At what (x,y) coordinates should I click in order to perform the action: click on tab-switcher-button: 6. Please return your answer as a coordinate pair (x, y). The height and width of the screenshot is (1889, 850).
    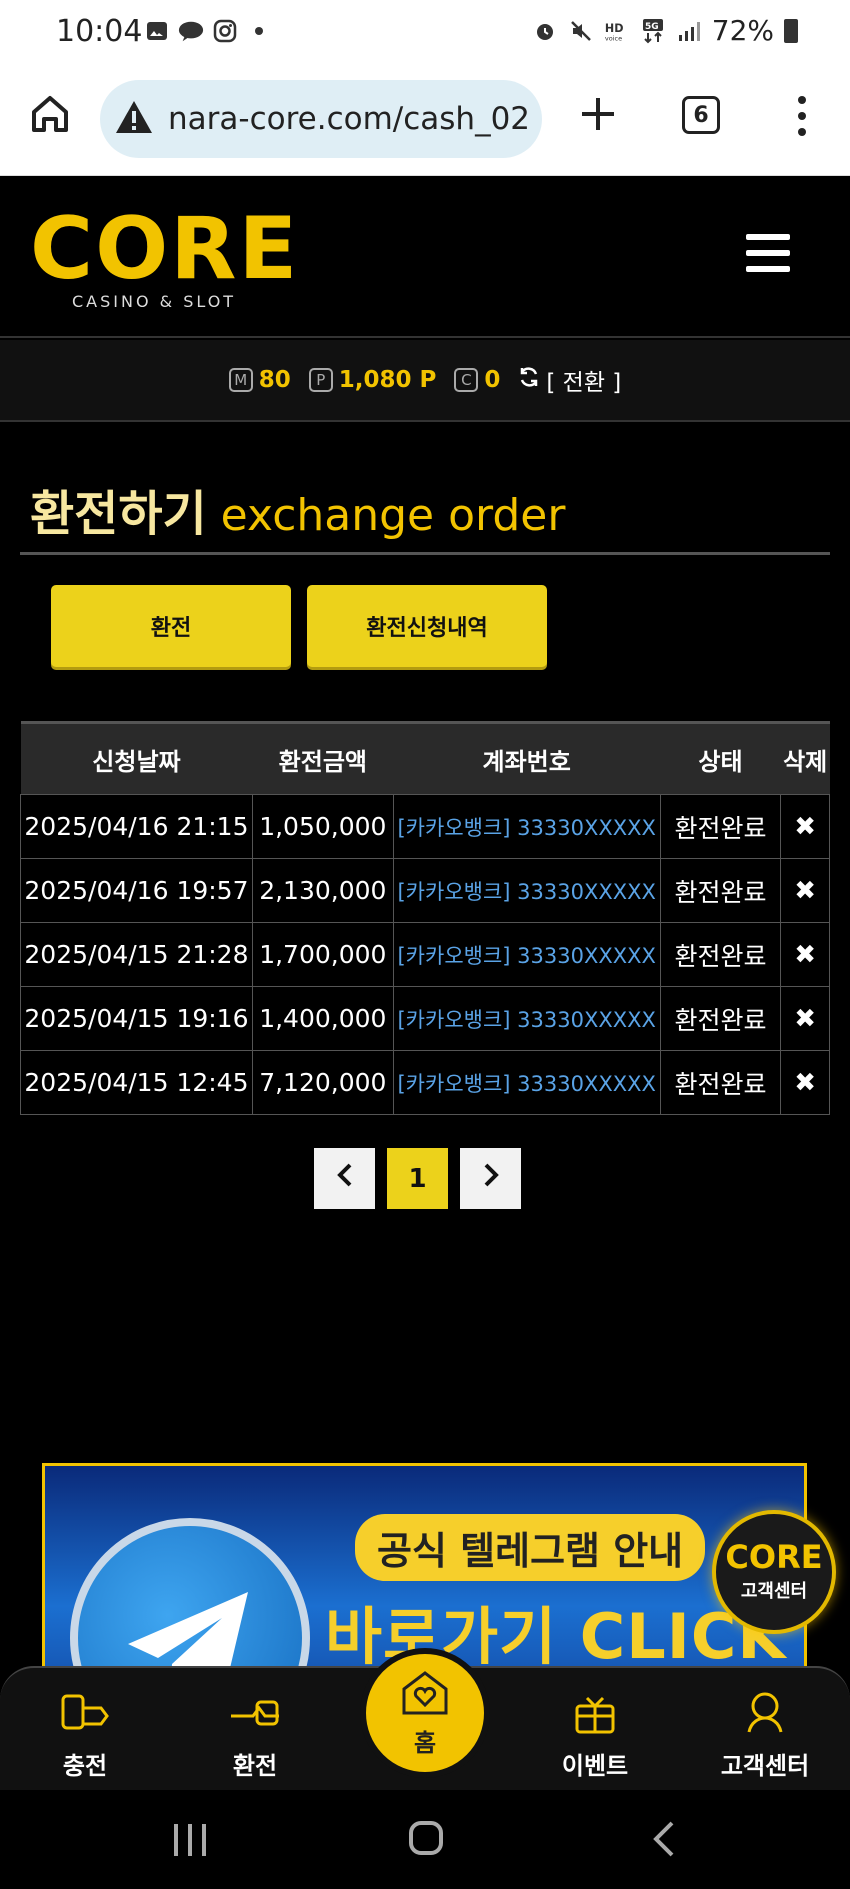
    Looking at the image, I should click on (701, 115).